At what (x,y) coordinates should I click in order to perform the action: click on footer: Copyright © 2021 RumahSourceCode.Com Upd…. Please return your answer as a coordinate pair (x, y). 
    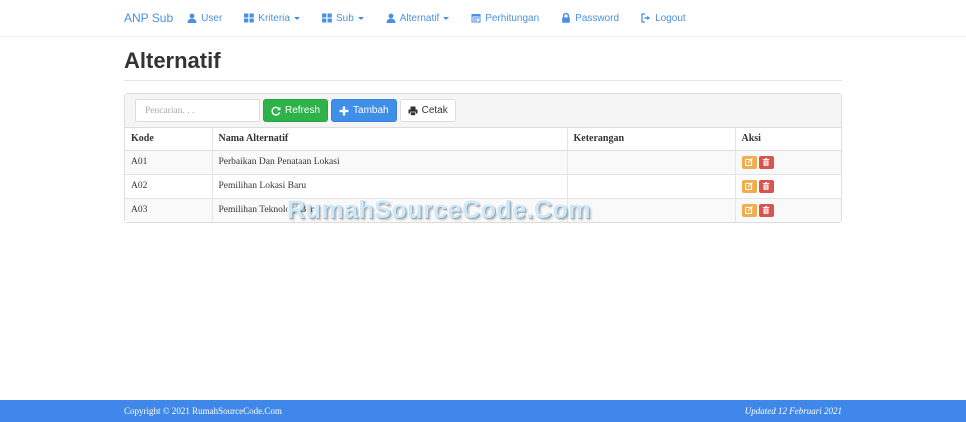
    Looking at the image, I should click on (483, 411).